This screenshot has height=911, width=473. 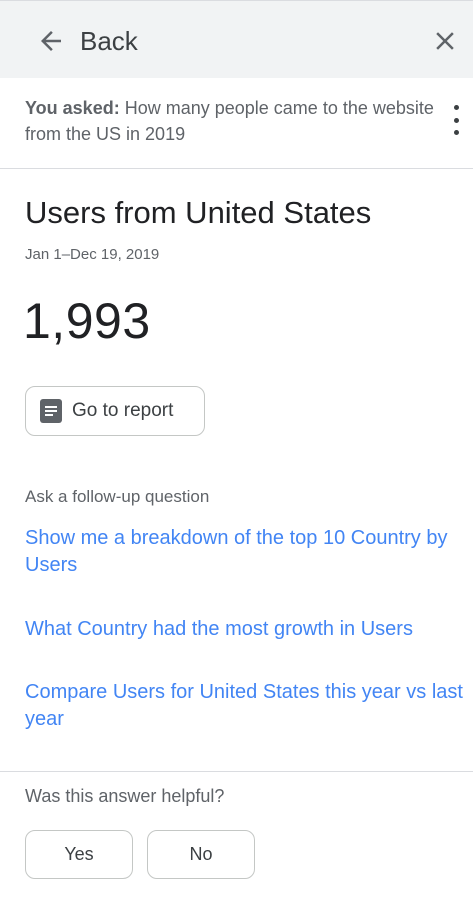 I want to click on answer-date-range: Jan 1–Dec 19, 2019, so click(x=92, y=254).